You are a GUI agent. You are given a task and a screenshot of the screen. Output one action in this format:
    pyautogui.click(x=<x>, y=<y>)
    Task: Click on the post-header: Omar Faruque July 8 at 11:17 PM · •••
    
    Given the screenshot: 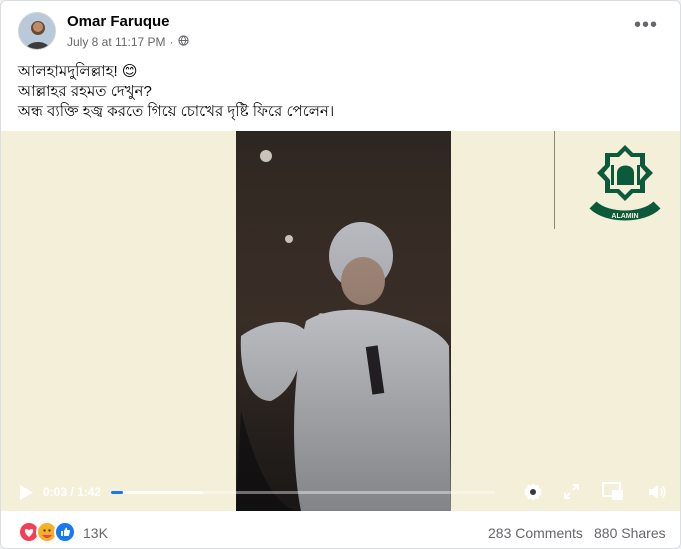 What is the action you would take?
    pyautogui.click(x=340, y=29)
    